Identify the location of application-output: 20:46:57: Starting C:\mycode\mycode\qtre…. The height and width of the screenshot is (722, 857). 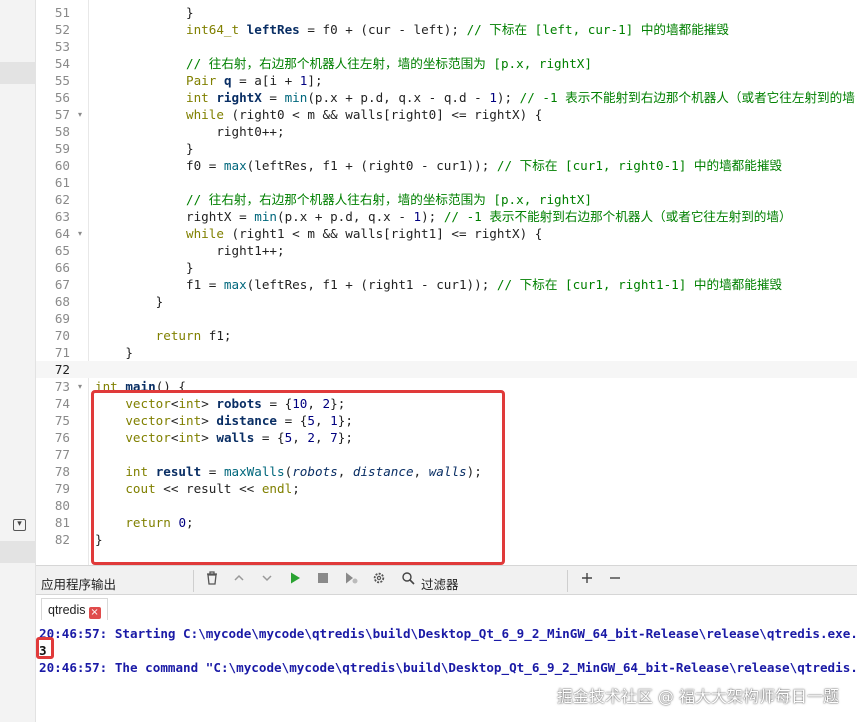
(446, 672).